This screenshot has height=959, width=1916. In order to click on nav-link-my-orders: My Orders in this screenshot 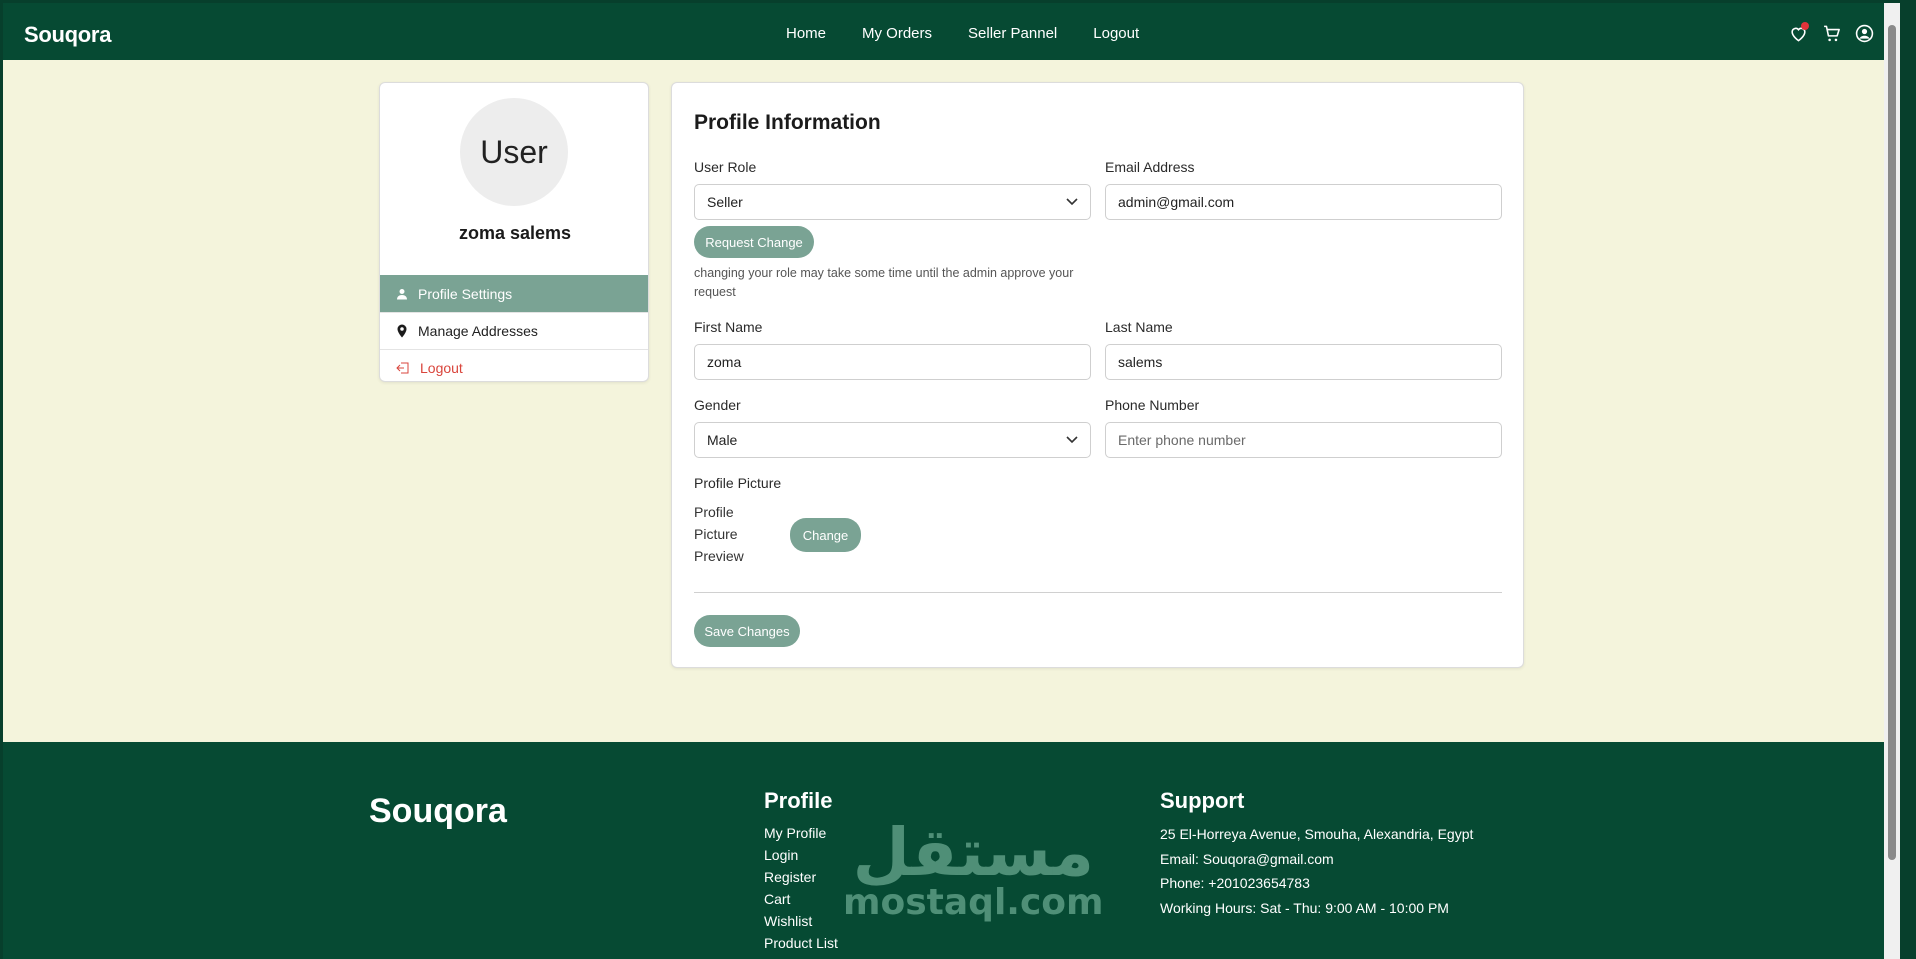, I will do `click(897, 33)`.